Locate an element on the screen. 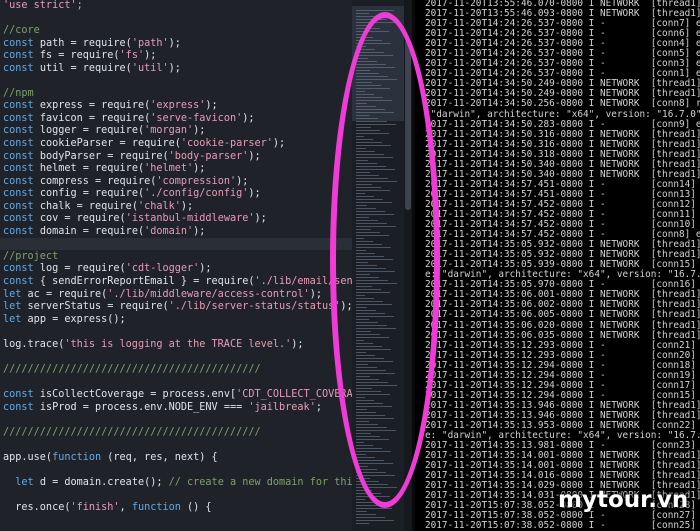 This screenshot has height=531, width=700. code-token: path = require( is located at coordinates (85, 43).